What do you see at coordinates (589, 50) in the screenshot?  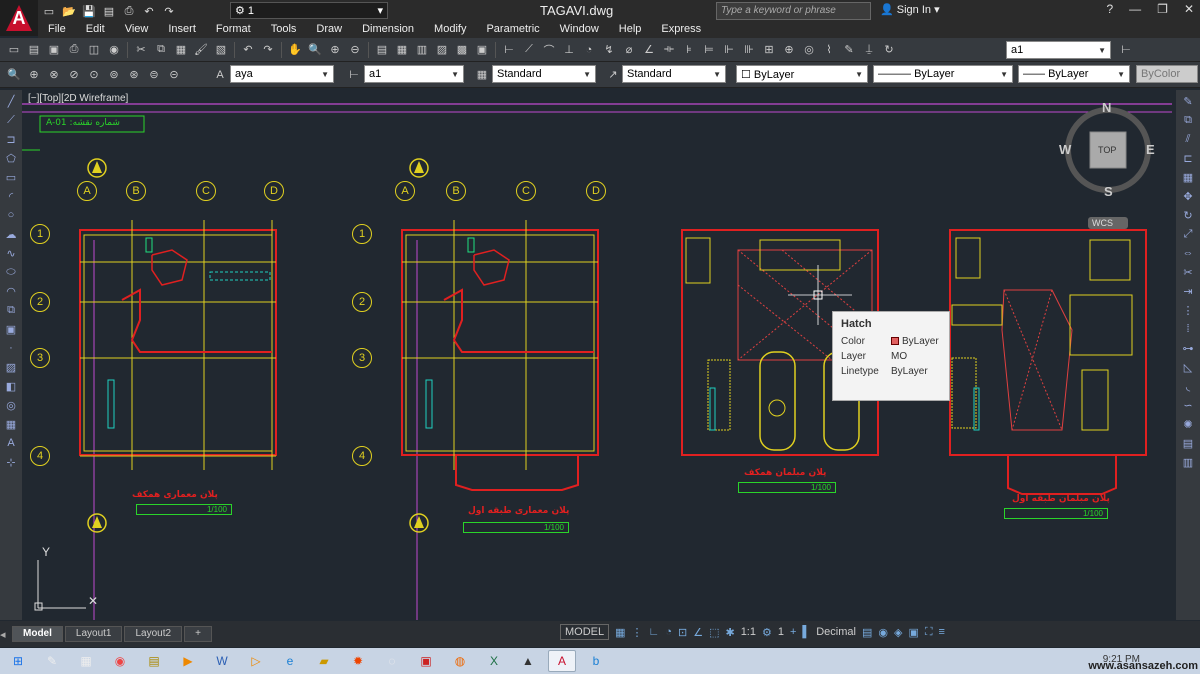 I see `dim-radius-icon: ◔` at bounding box center [589, 50].